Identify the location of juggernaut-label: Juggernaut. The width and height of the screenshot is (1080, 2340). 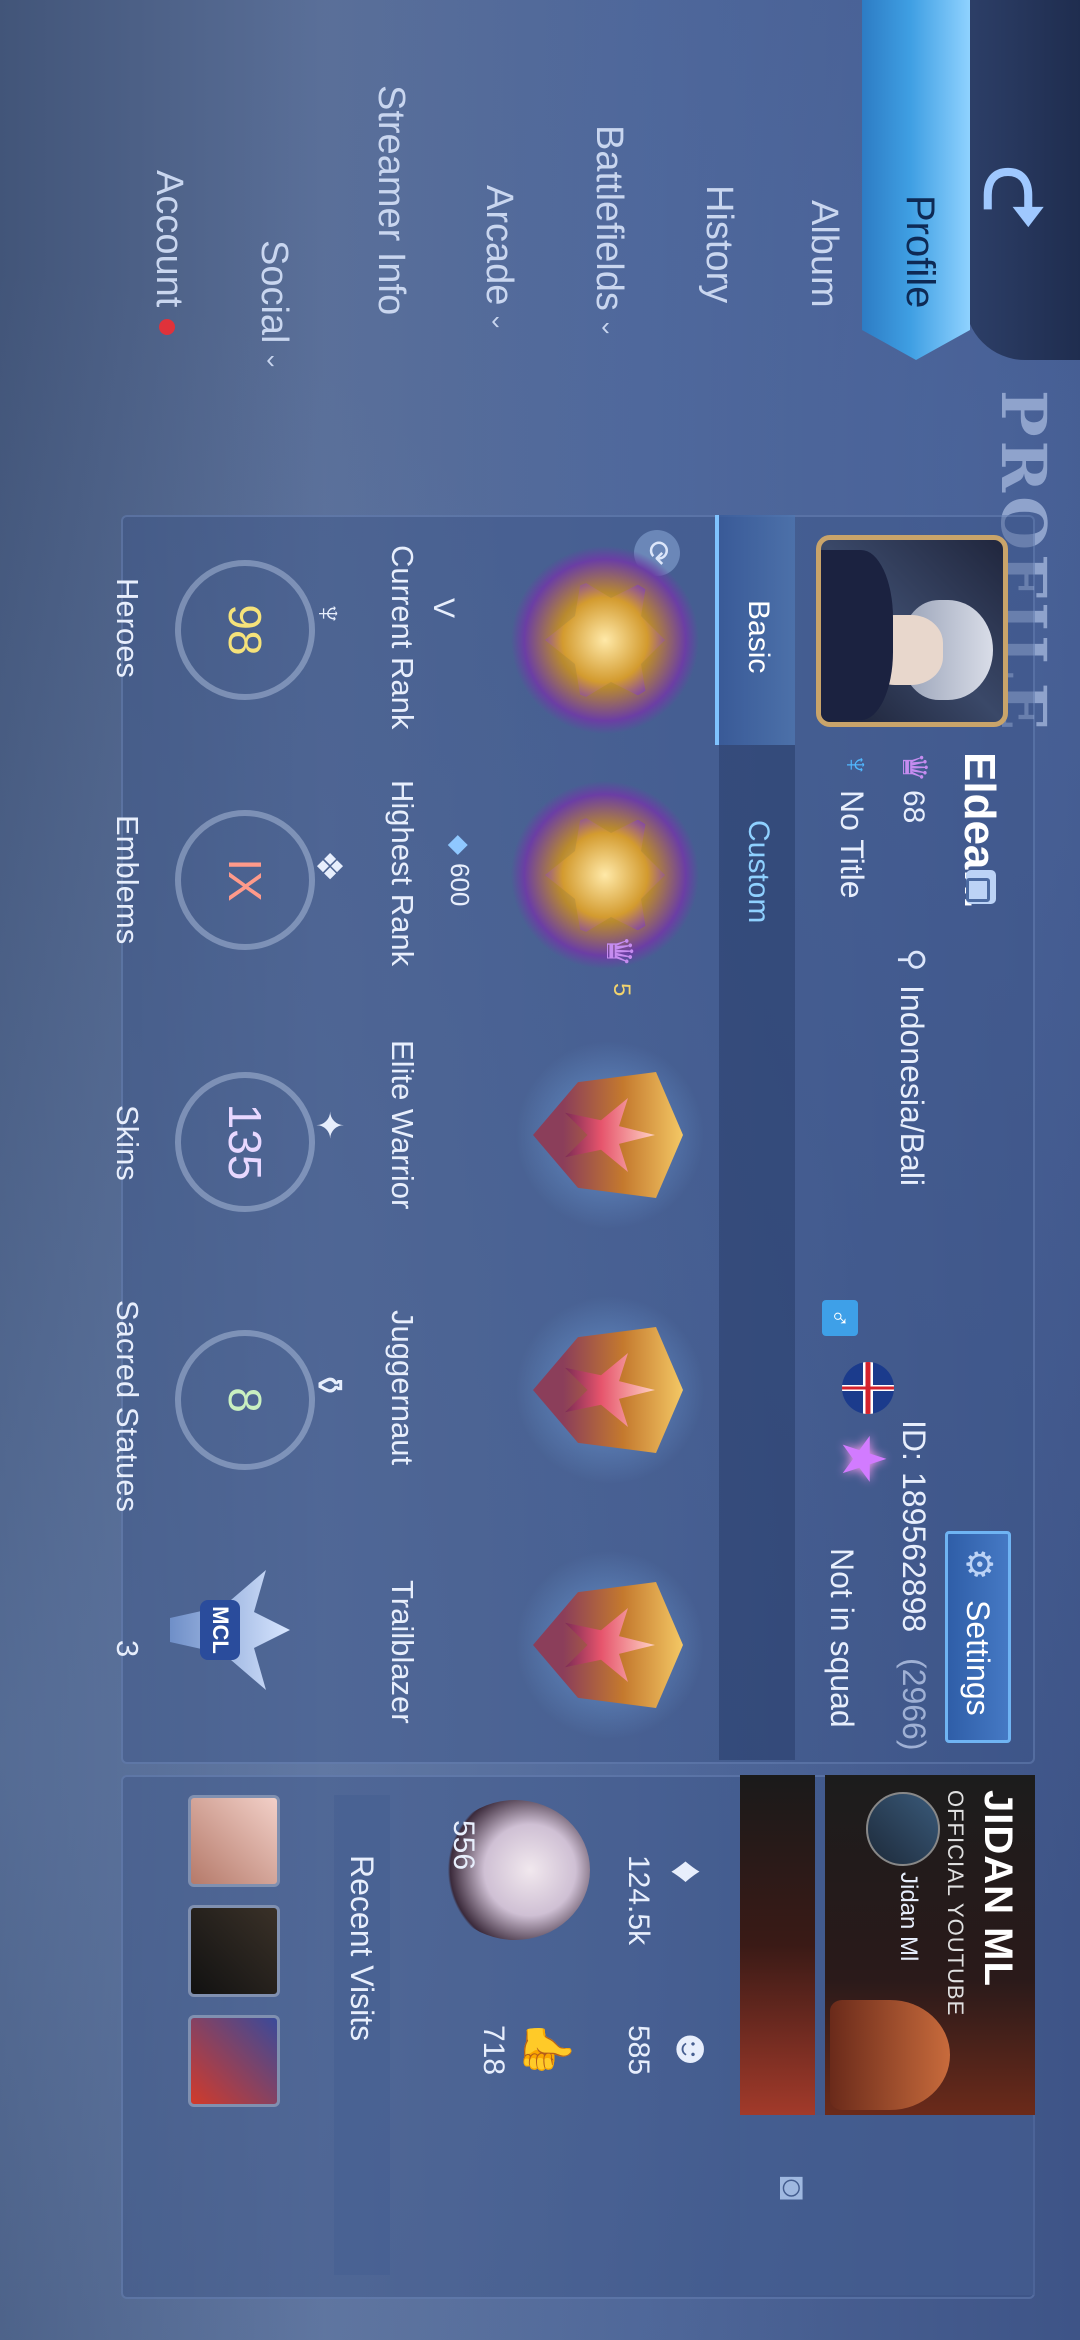
(402, 1388).